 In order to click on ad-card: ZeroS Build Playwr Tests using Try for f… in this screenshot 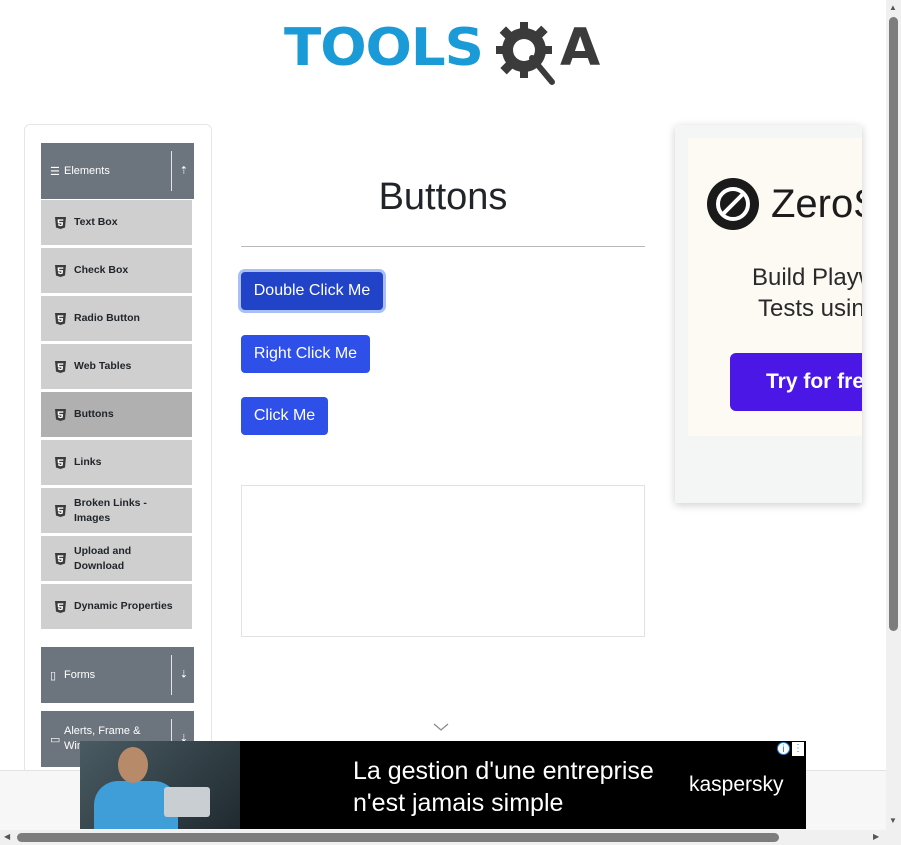, I will do `click(775, 287)`.